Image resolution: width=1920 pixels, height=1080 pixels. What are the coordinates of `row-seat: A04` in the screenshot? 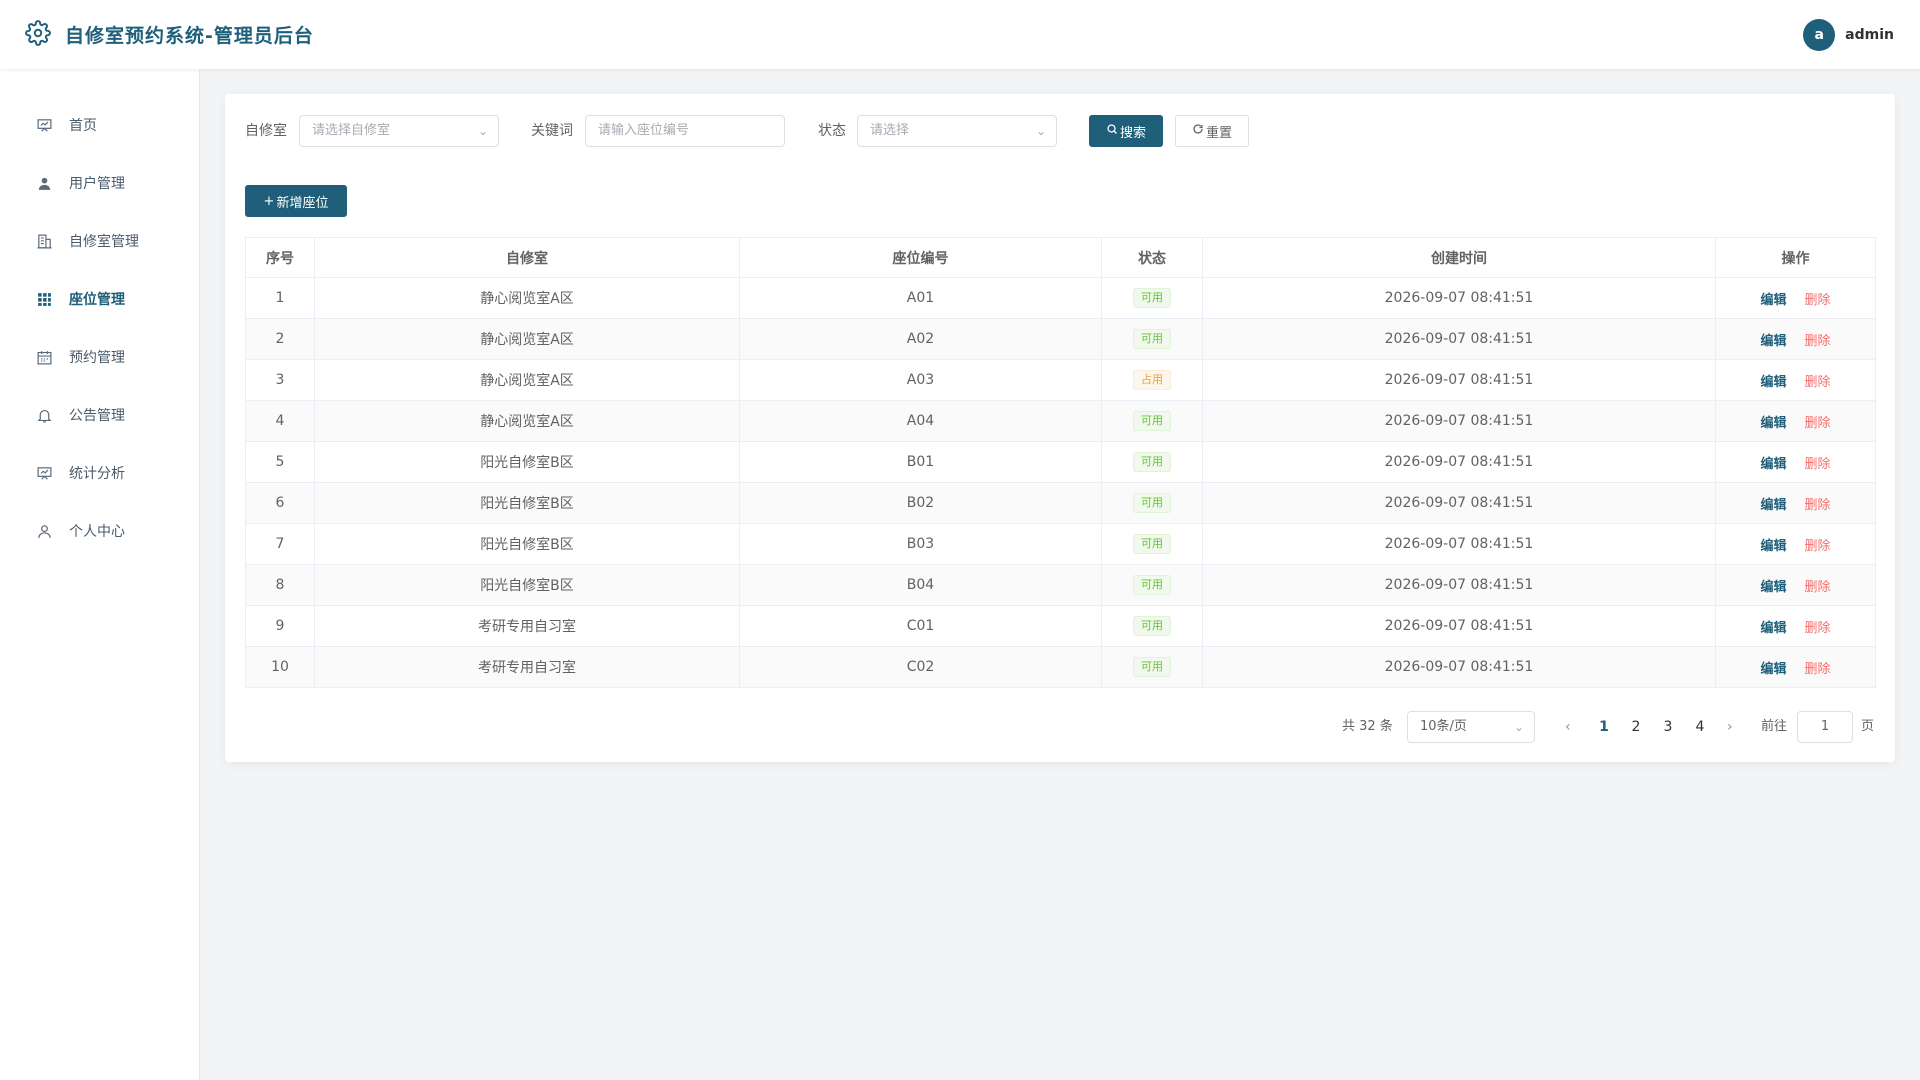 It's located at (920, 421).